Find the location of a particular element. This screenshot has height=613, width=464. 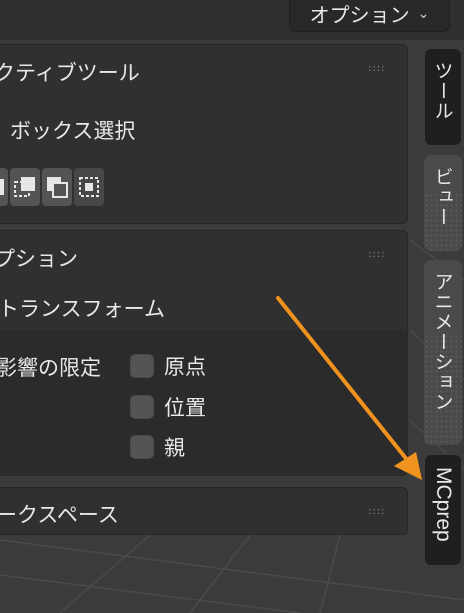

workspace-title: ークスペース is located at coordinates (59, 514).